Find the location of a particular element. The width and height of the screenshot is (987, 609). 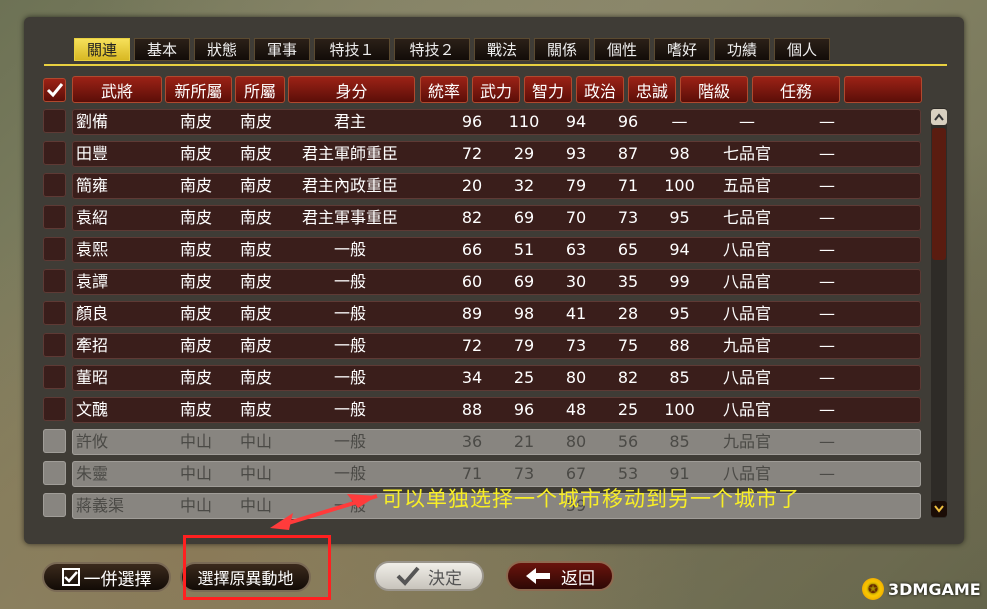

table-row: 簡雍 南皮 南皮 君主內政重臣 20 32 79 71 100 五品官 — is located at coordinates (496, 186).